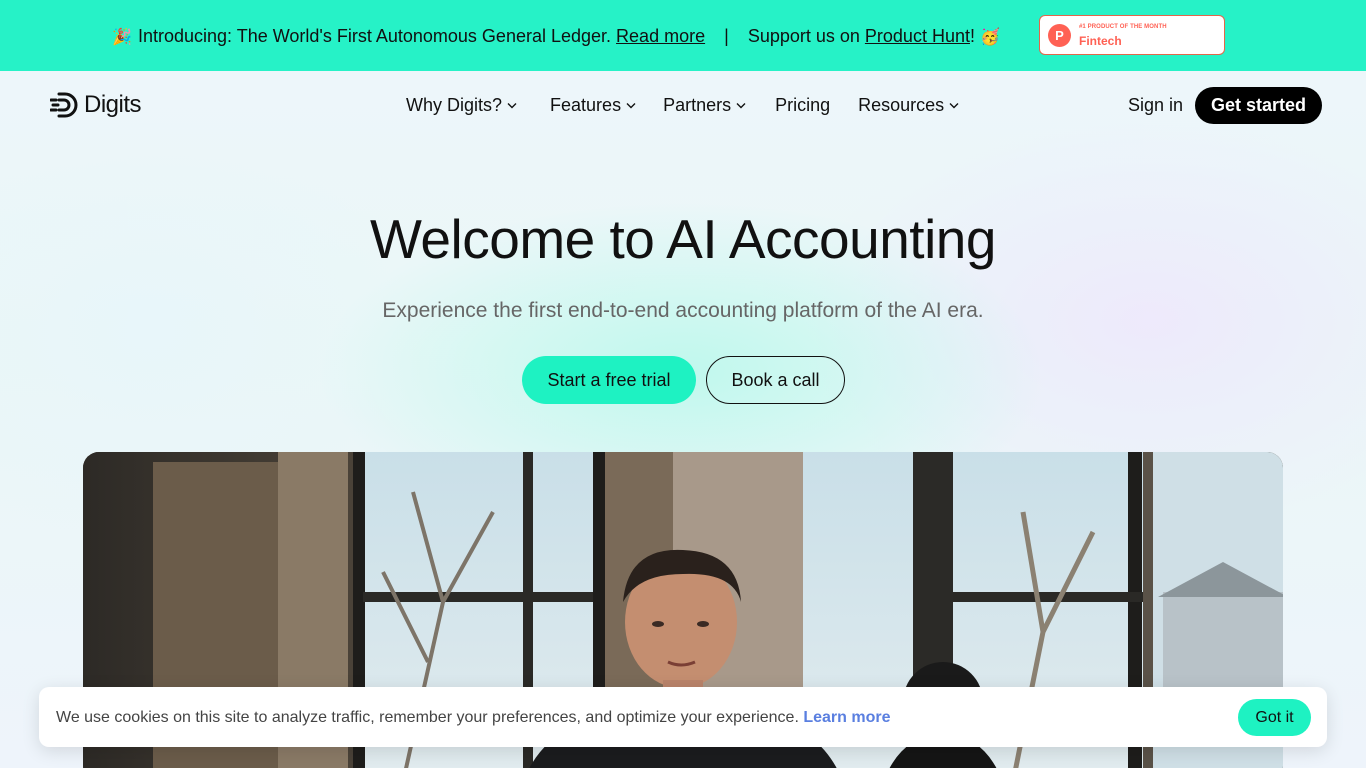 The height and width of the screenshot is (768, 1366). I want to click on brand-logo: Digits, so click(96, 105).